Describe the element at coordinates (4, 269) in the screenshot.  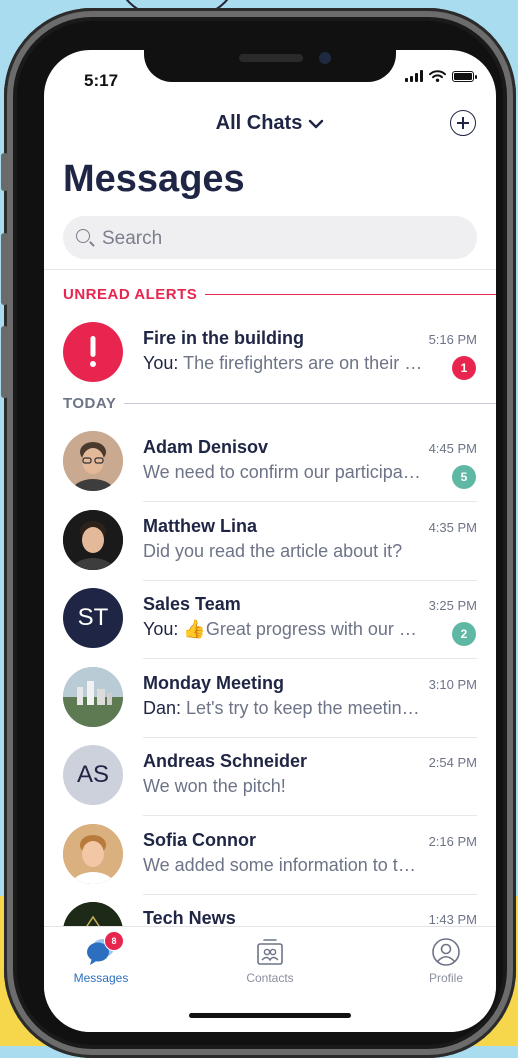
I see `volume-up-button` at that location.